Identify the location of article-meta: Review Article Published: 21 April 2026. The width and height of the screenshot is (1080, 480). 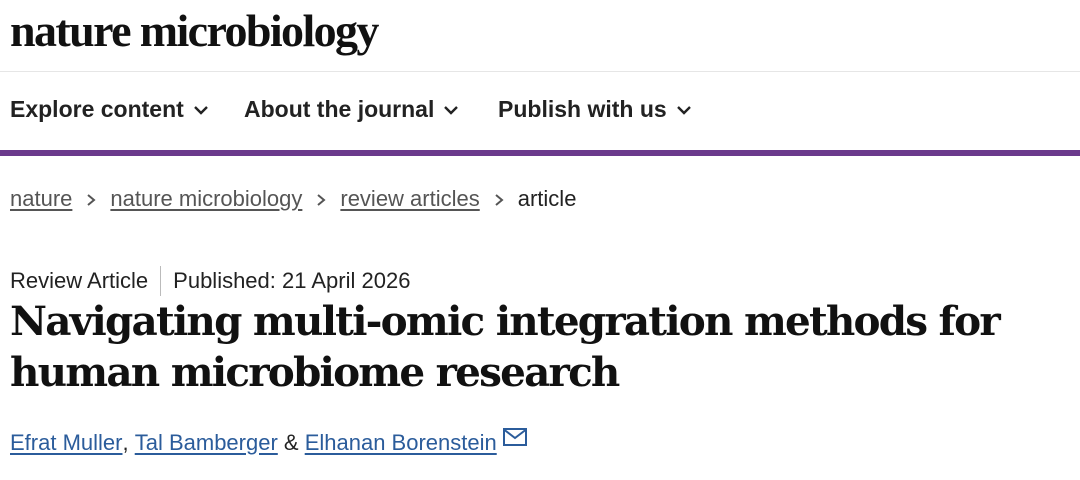
(210, 281).